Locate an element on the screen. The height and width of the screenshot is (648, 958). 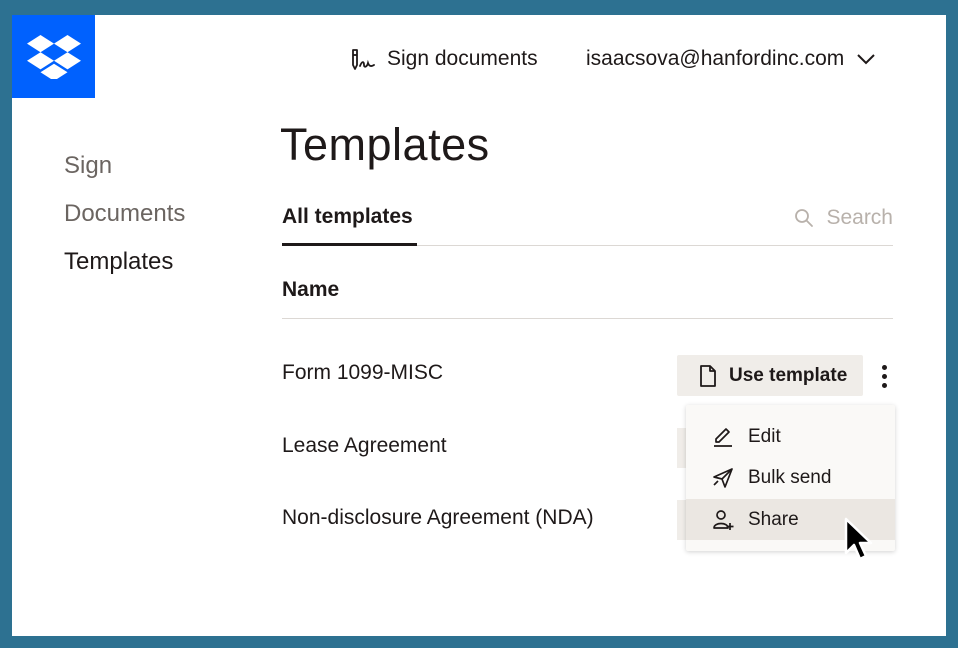
pencil-icon is located at coordinates (723, 437).